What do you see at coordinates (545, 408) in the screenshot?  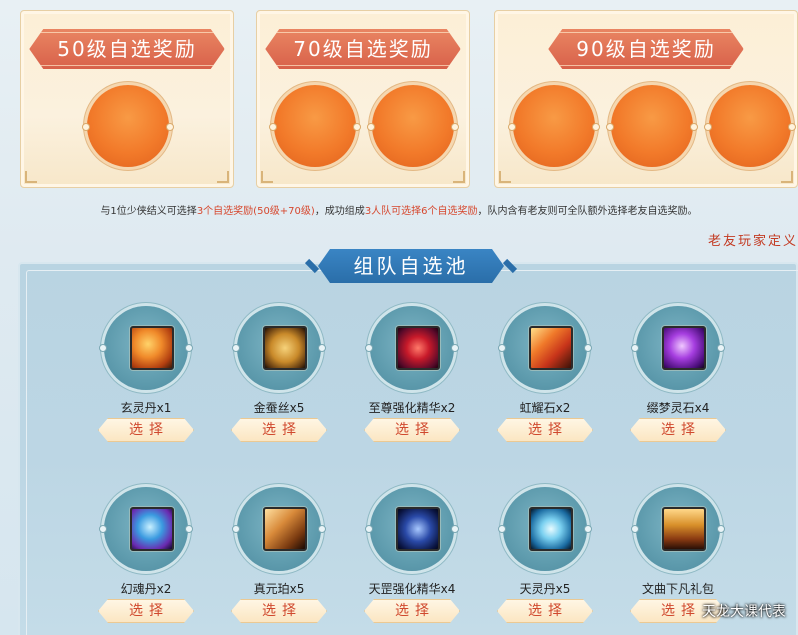 I see `item-name: 虹耀石x2` at bounding box center [545, 408].